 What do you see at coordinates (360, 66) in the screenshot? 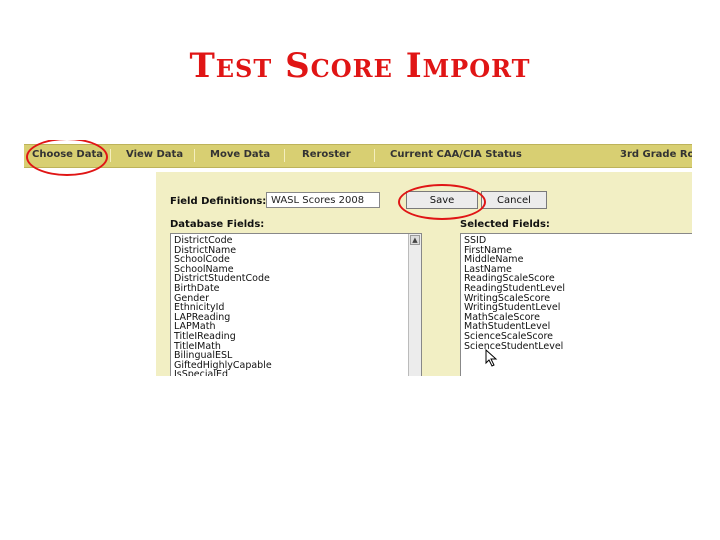
I see `slide-title: Test Score Import` at bounding box center [360, 66].